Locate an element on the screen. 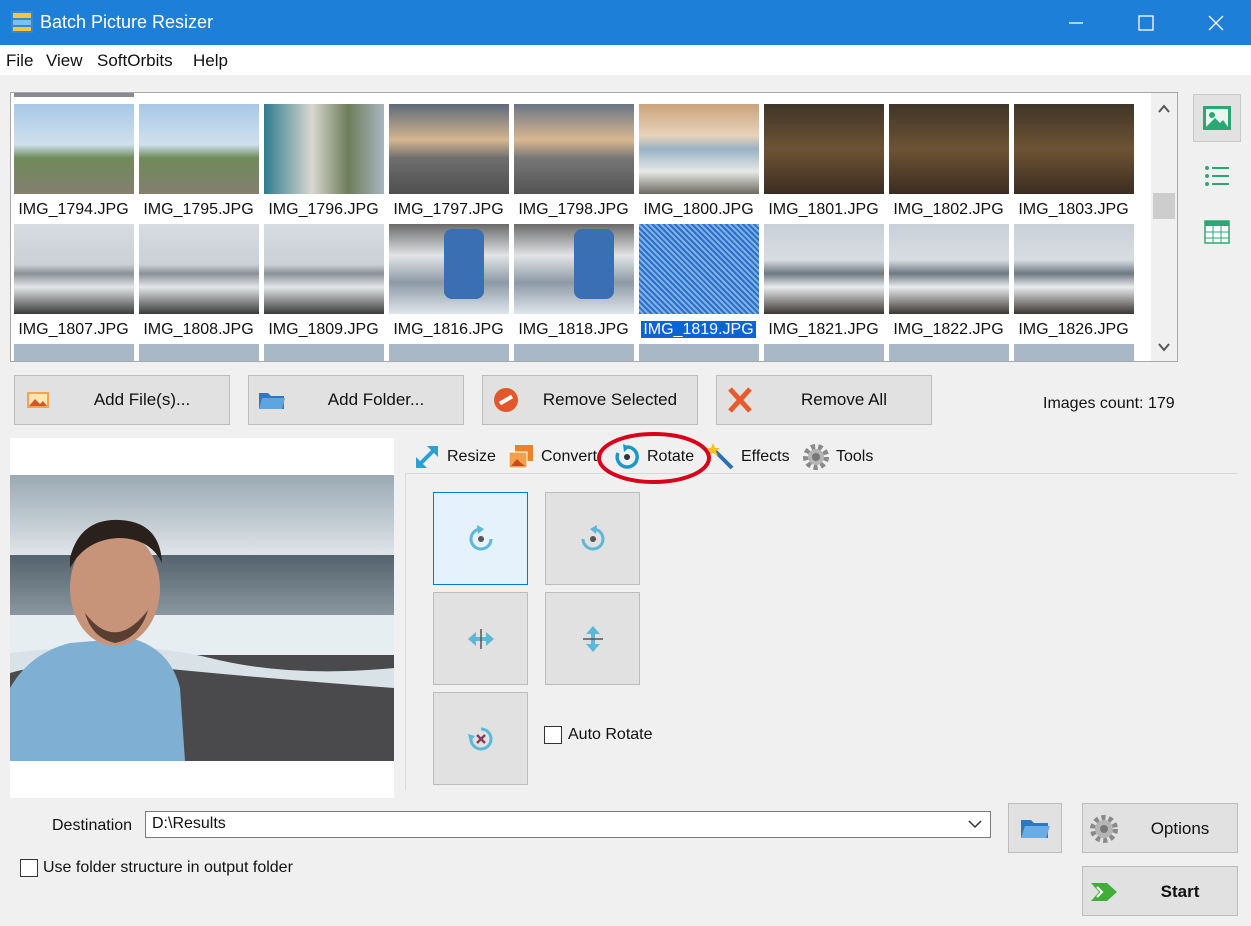  flip-horizontal-icon is located at coordinates (480, 638).